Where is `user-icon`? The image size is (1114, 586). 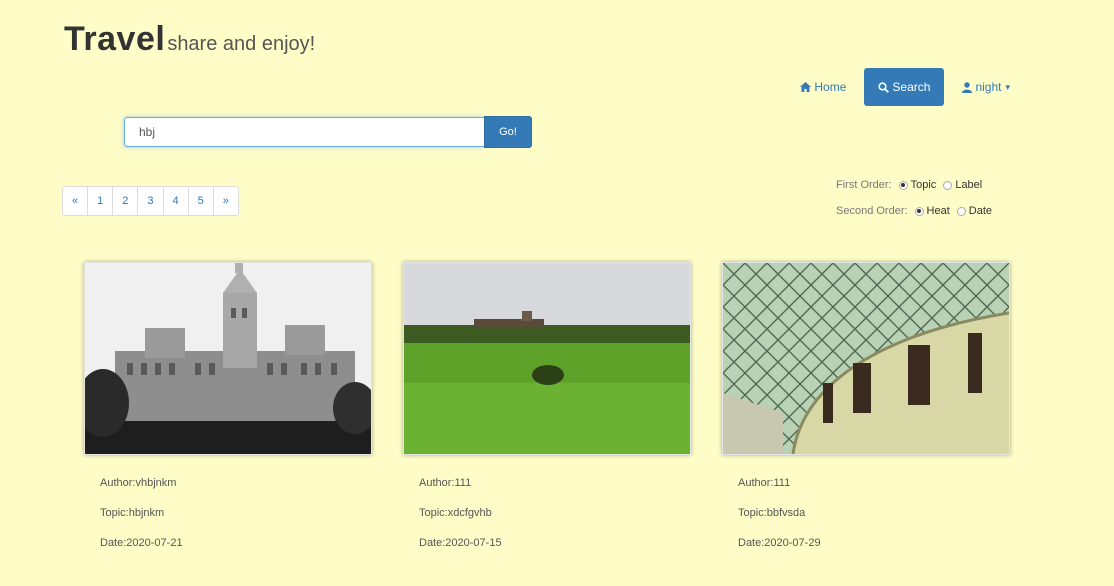 user-icon is located at coordinates (967, 87).